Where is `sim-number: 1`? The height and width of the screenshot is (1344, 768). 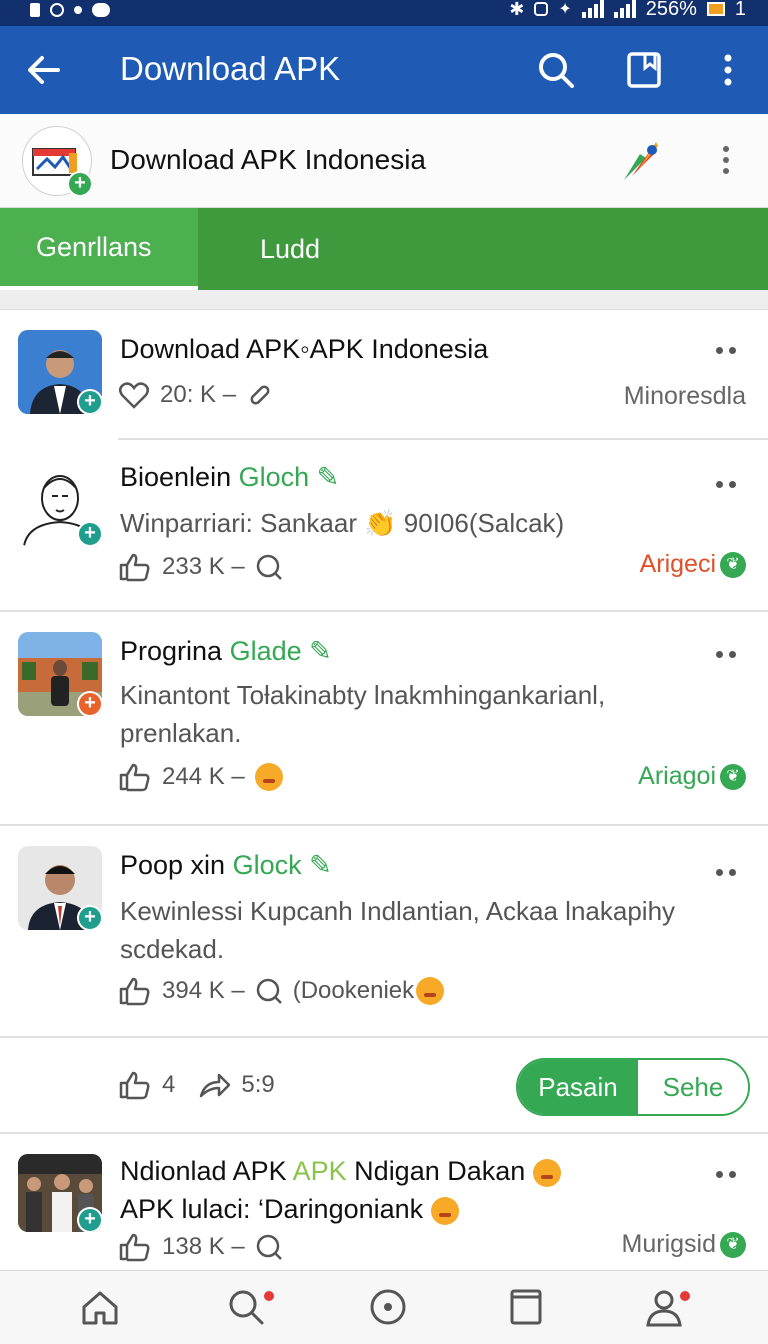
sim-number: 1 is located at coordinates (740, 10).